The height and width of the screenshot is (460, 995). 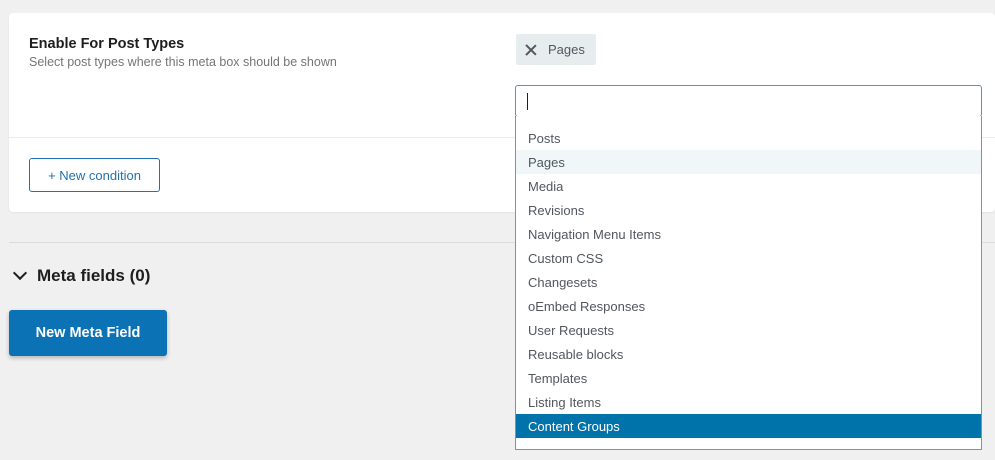 What do you see at coordinates (748, 162) in the screenshot?
I see `option-pages: Pages` at bounding box center [748, 162].